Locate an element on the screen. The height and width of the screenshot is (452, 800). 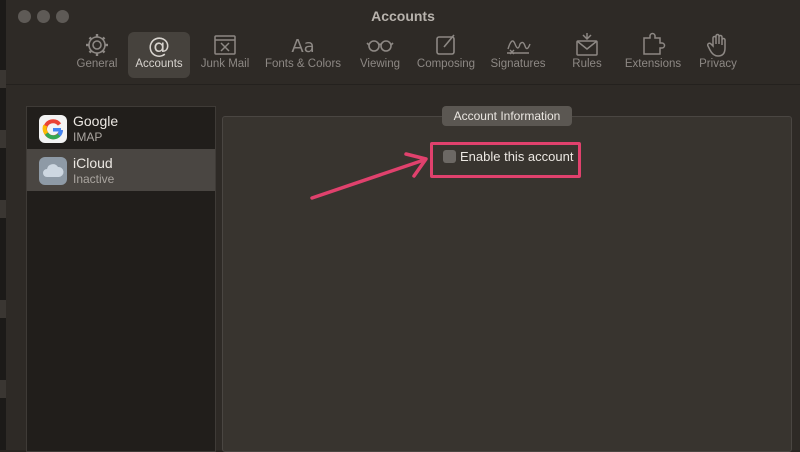
tab-label: Privacy is located at coordinates (718, 64).